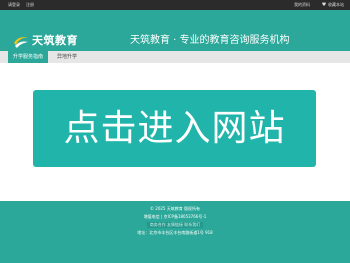 This screenshot has width=350, height=263. I want to click on footer-links-text: 商务合作 友情链接 联系我们, so click(175, 225).